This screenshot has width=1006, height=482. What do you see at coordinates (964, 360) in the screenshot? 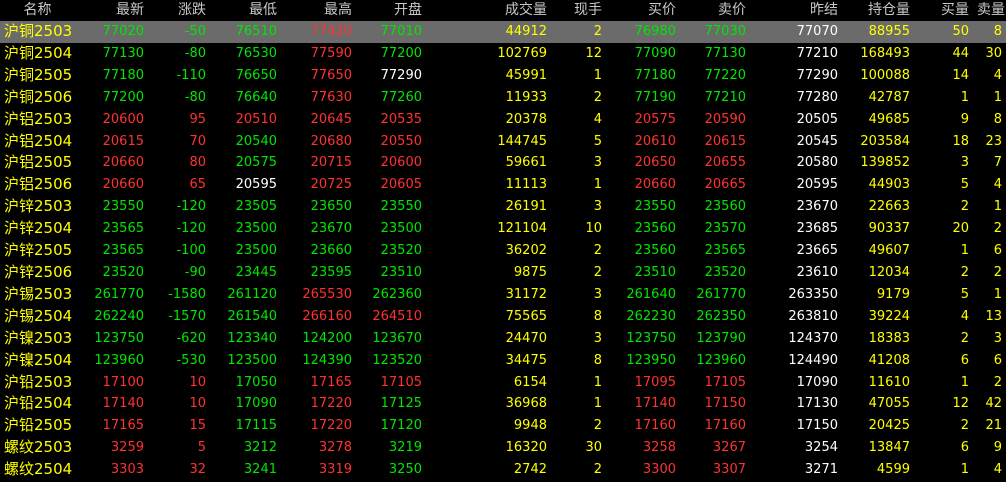
I see `cell-bidv-col: 6` at bounding box center [964, 360].